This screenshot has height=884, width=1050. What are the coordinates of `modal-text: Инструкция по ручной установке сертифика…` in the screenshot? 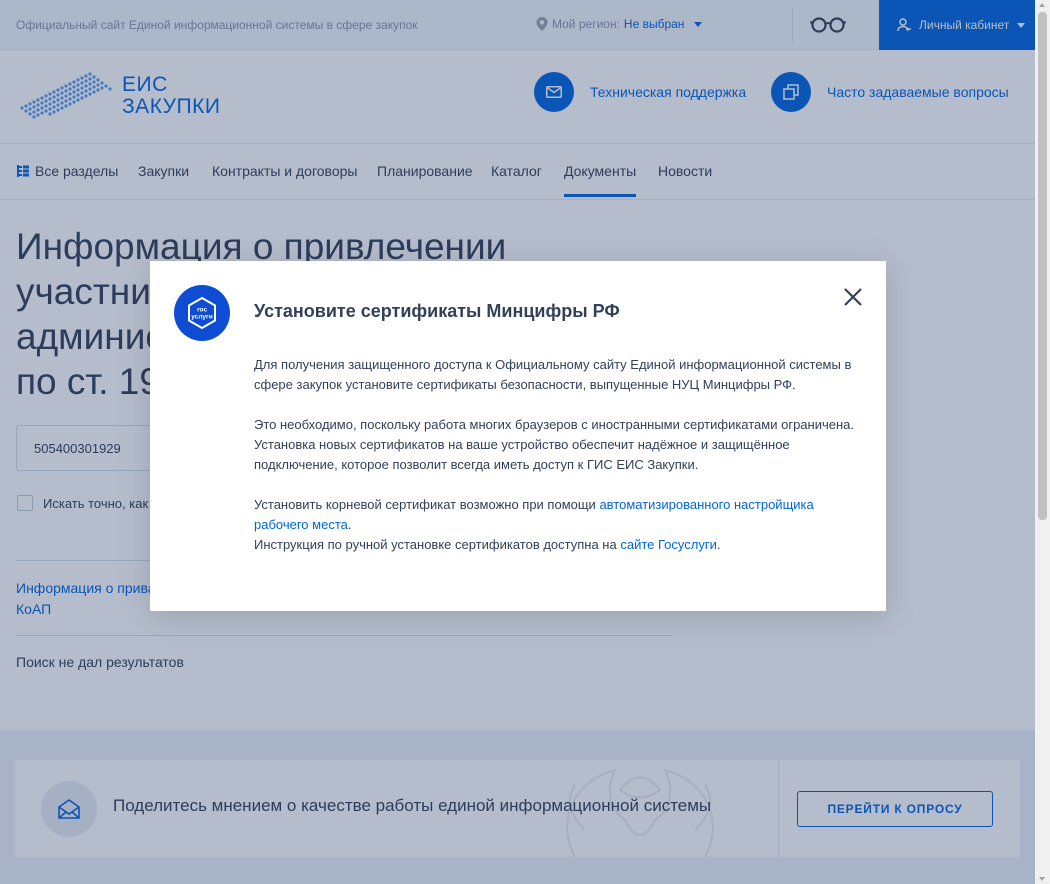 It's located at (437, 544).